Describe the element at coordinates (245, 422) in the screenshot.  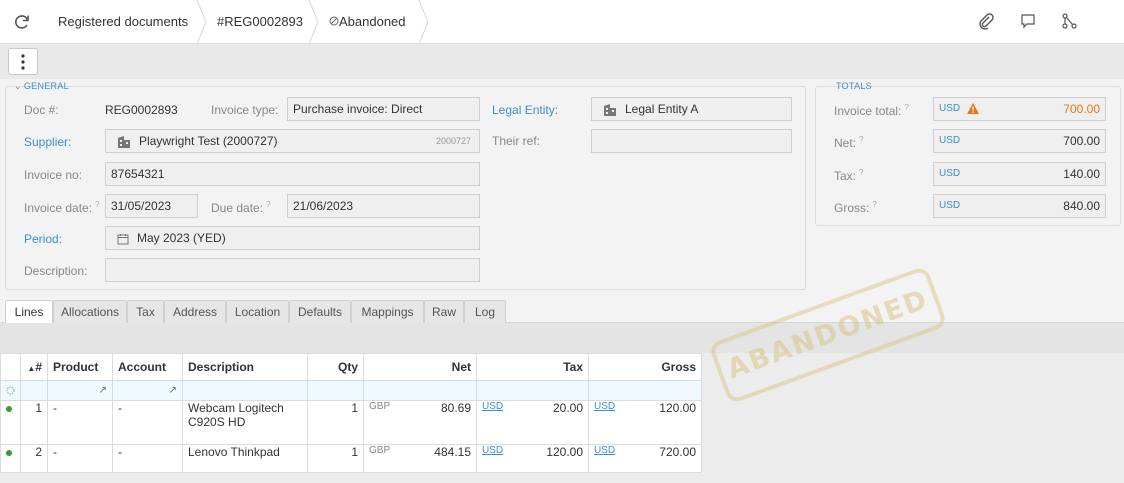
I see `cell-description: Webcam Logitech C920S HD` at that location.